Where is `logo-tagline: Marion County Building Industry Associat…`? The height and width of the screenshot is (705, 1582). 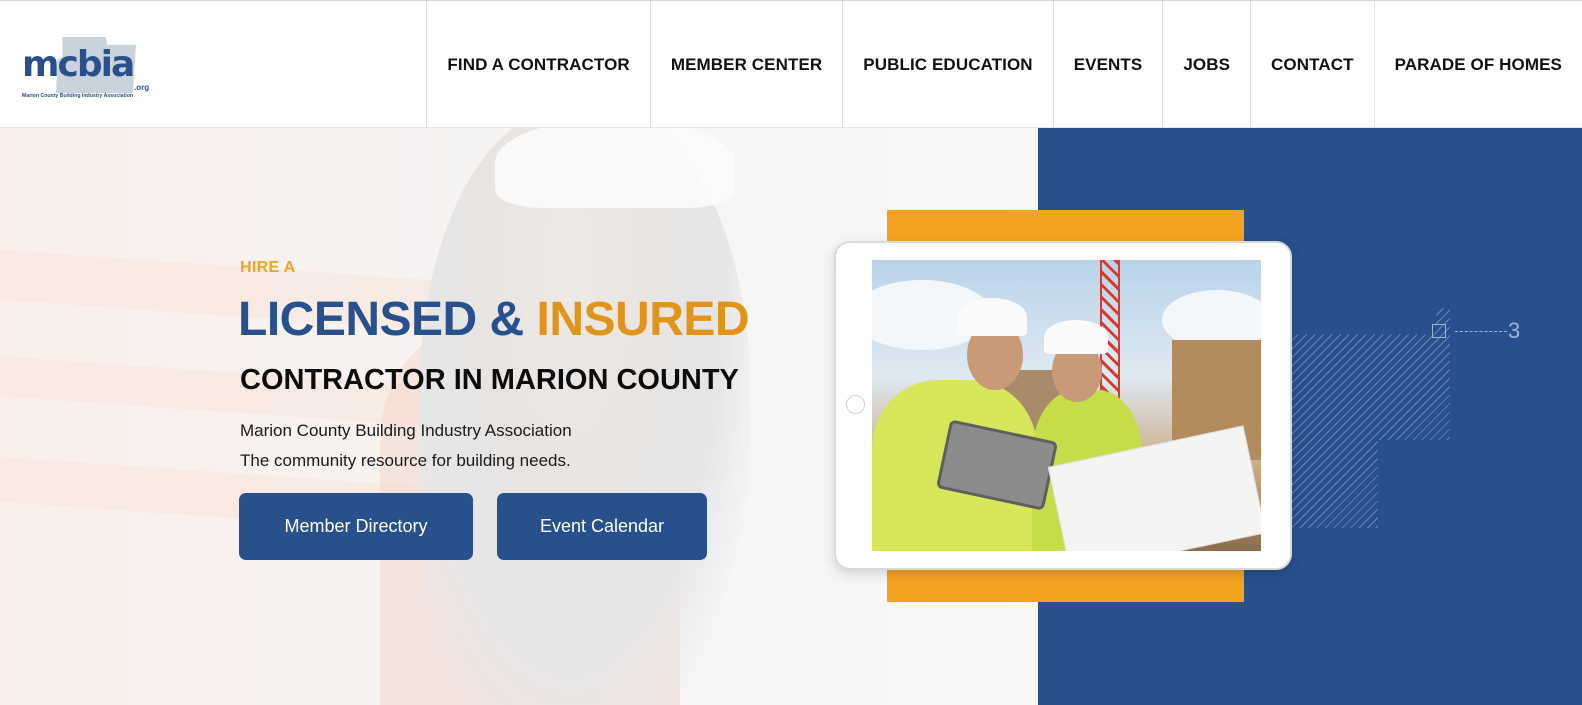
logo-tagline: Marion County Building Industry Associat… is located at coordinates (78, 96).